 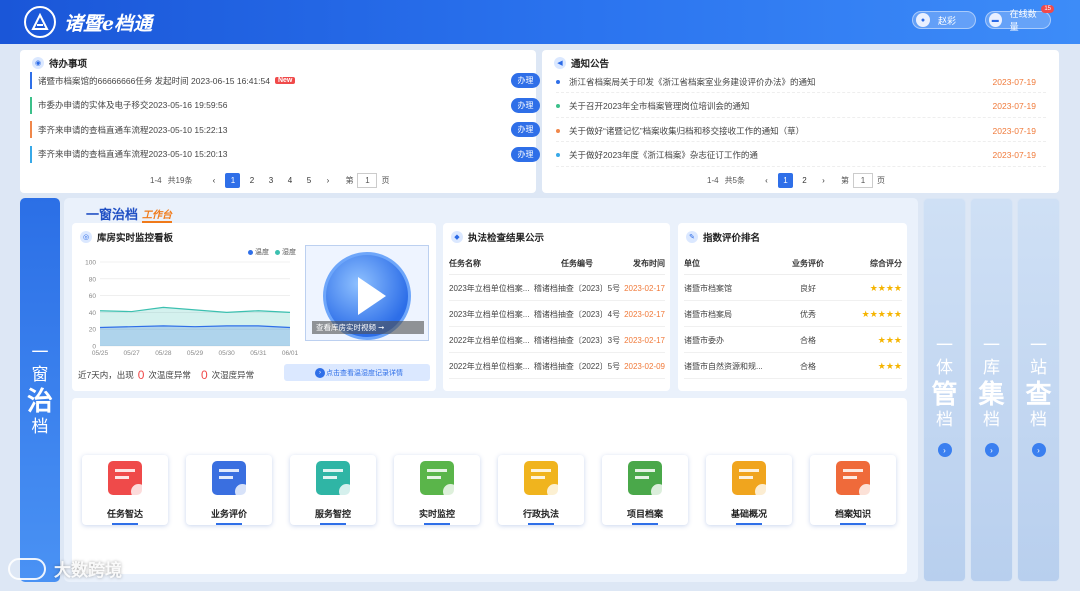 I want to click on monitor-pulse-icon, so click(x=335, y=480).